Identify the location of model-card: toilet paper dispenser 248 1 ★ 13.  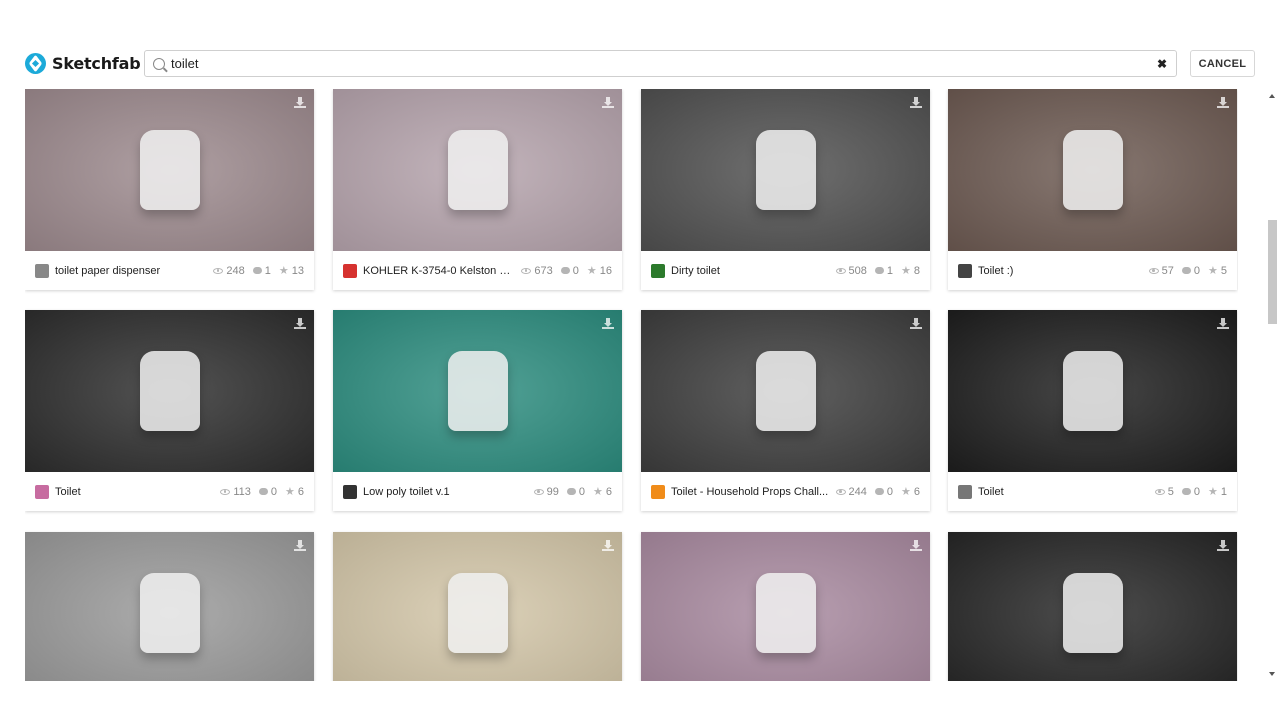
(169, 189).